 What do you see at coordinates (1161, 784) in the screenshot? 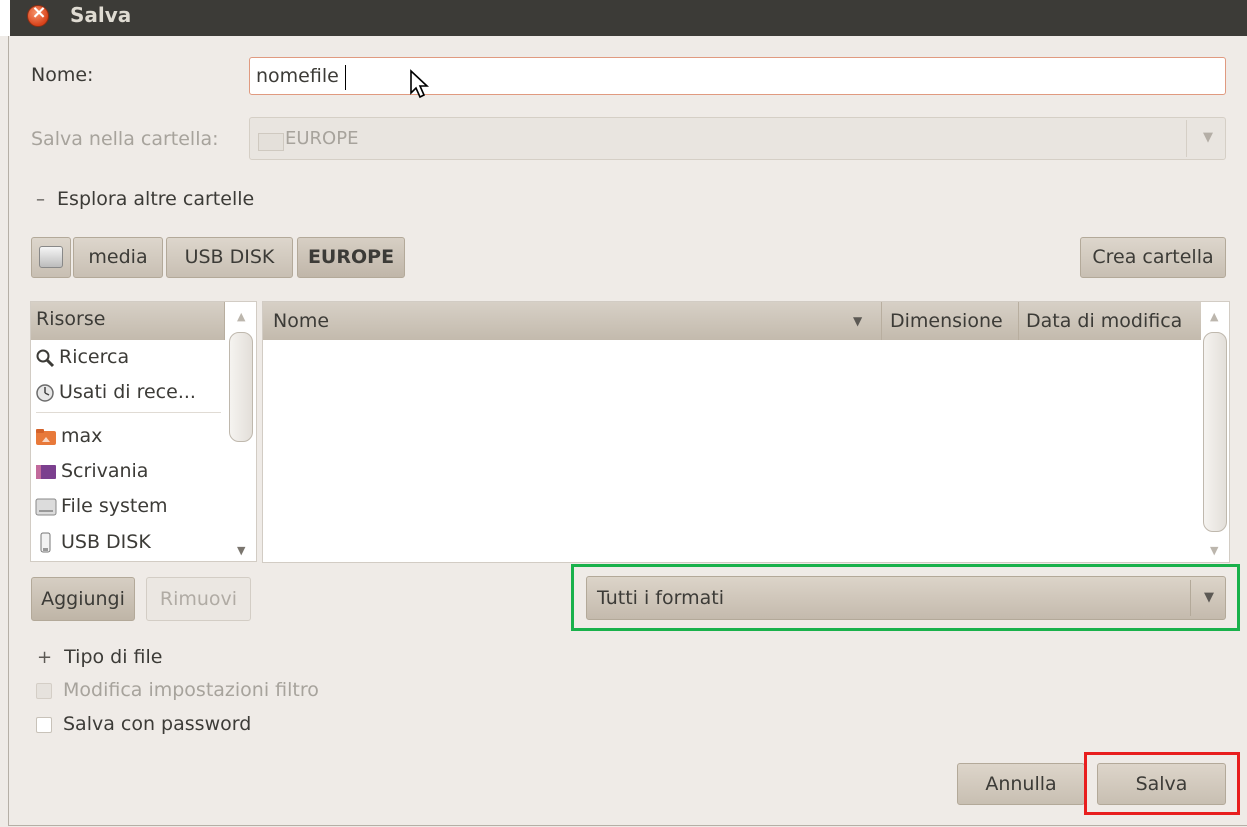
I see `save-button: Salva` at bounding box center [1161, 784].